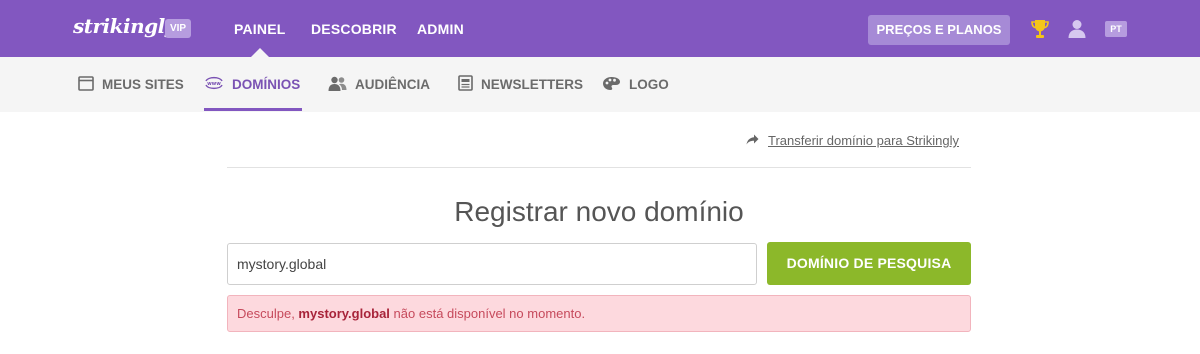  Describe the element at coordinates (939, 30) in the screenshot. I see `pricing-button: PREÇOS E PLANOS` at that location.